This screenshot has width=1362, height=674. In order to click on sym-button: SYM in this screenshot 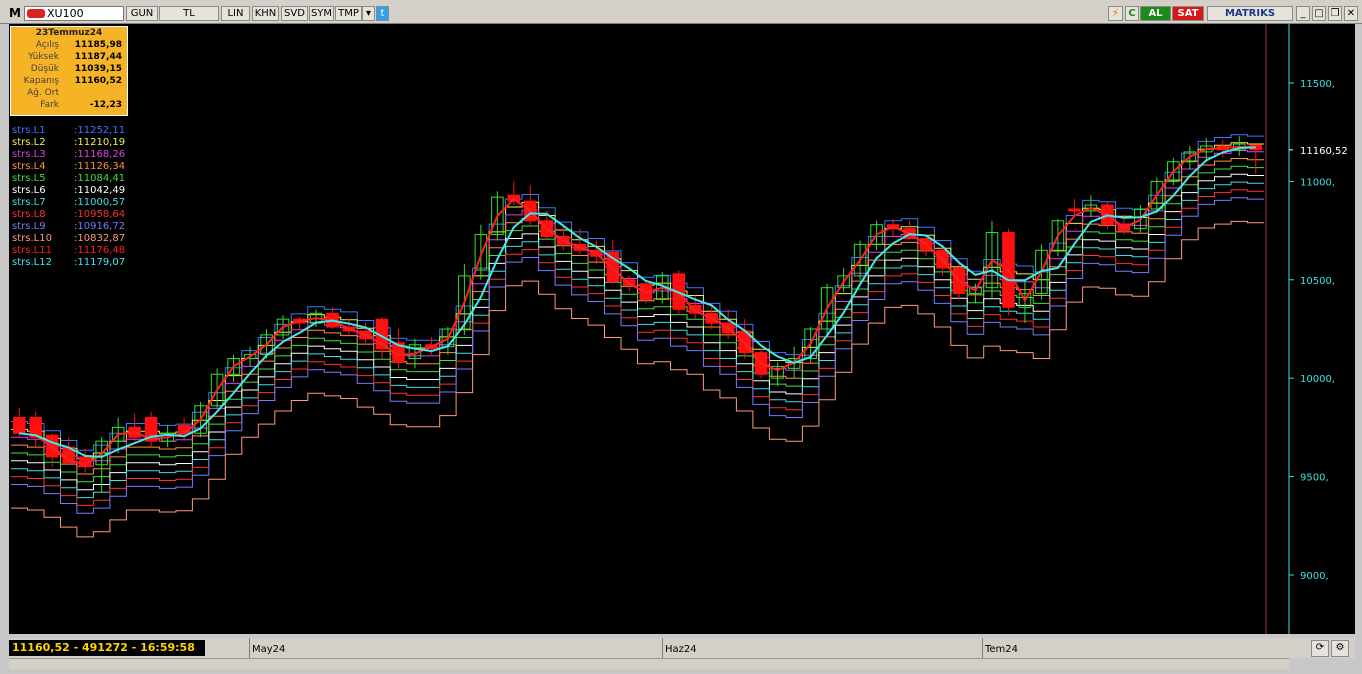, I will do `click(321, 13)`.